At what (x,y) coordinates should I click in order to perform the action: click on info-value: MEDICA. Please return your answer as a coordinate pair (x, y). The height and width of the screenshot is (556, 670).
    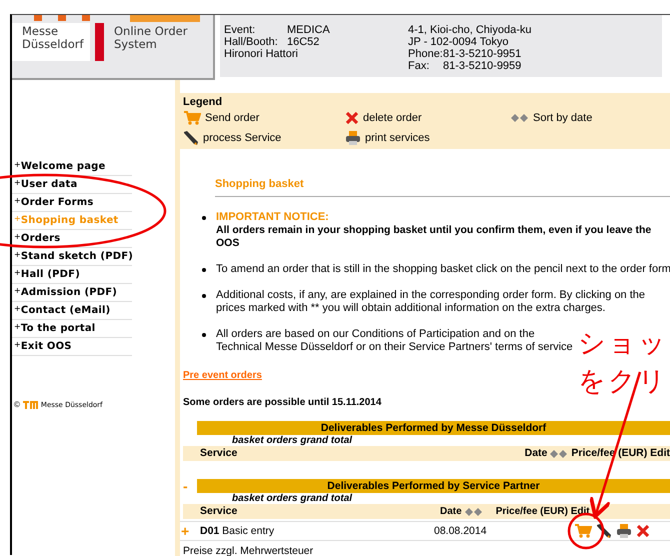
    Looking at the image, I should click on (309, 30).